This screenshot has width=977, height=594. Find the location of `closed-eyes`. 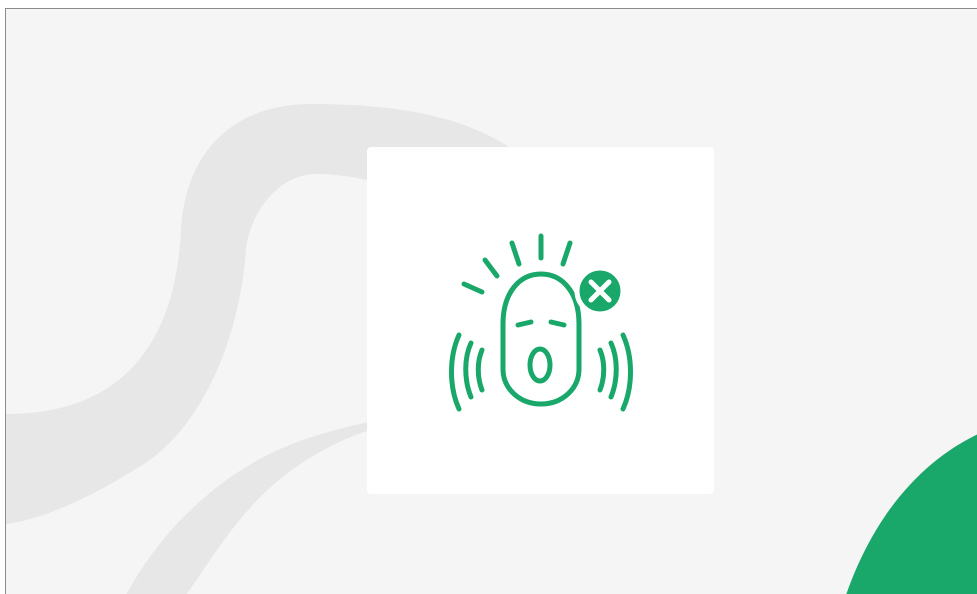

closed-eyes is located at coordinates (541, 323).